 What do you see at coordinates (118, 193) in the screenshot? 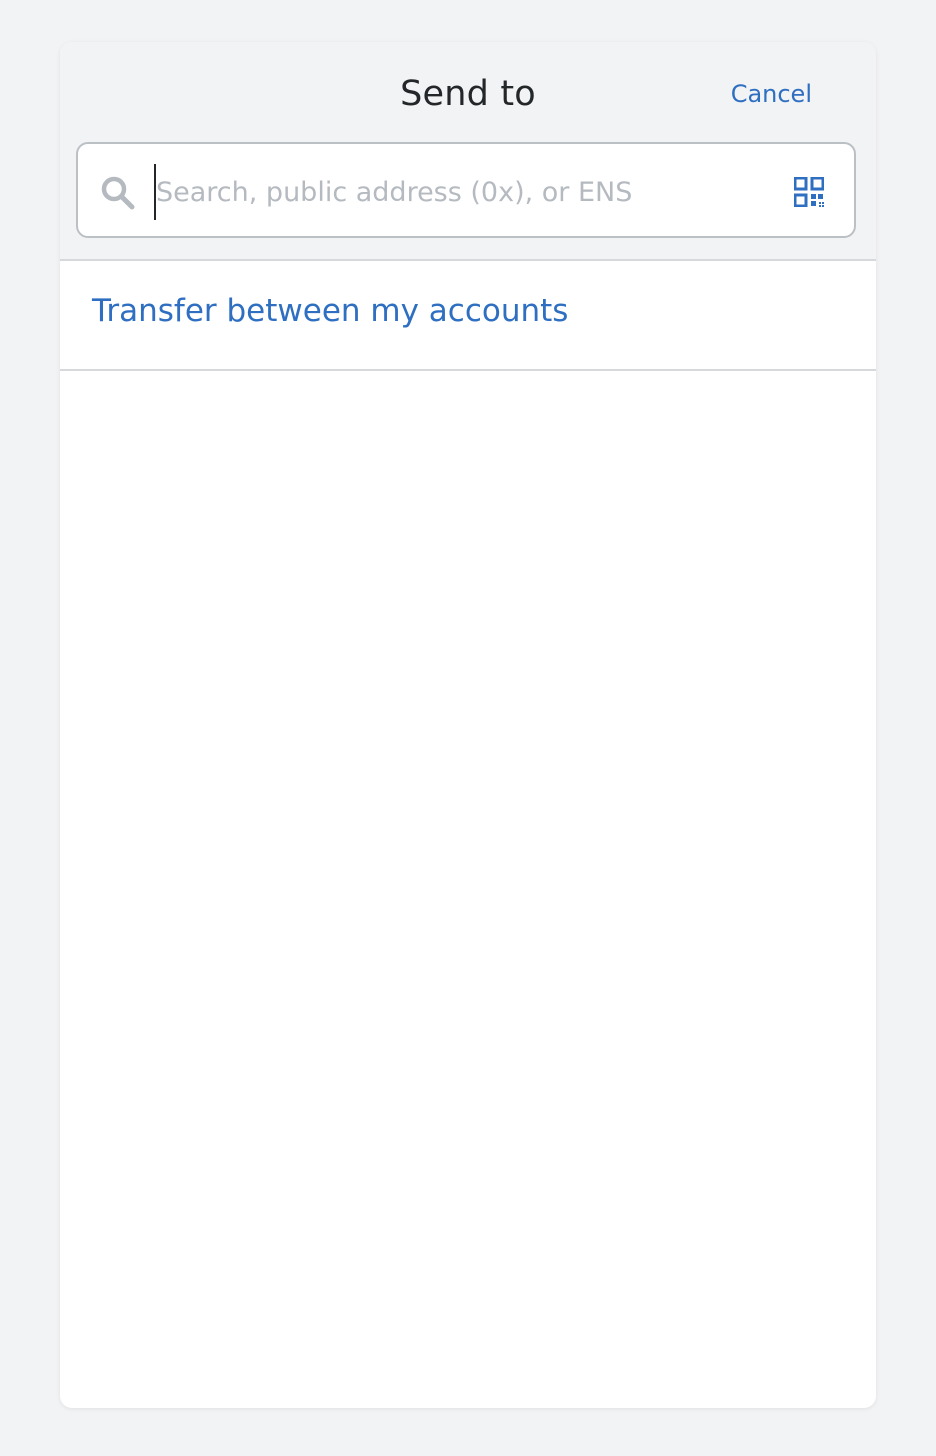
I see `search-icon` at bounding box center [118, 193].